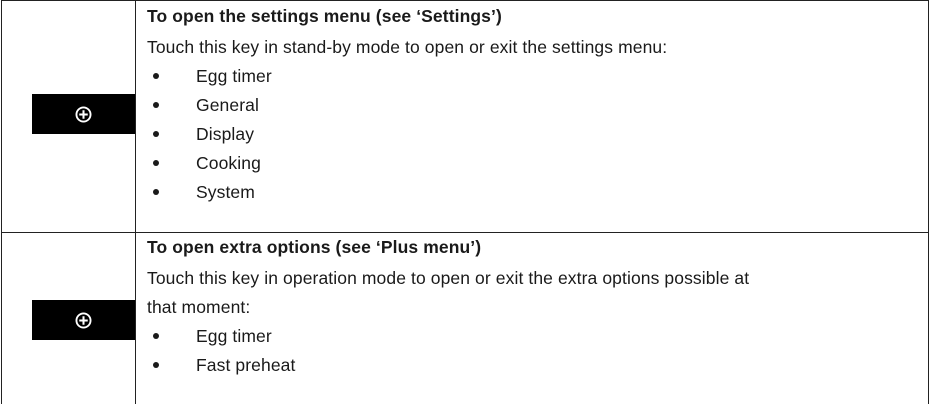  What do you see at coordinates (533, 163) in the screenshot?
I see `list-item: Cooking` at bounding box center [533, 163].